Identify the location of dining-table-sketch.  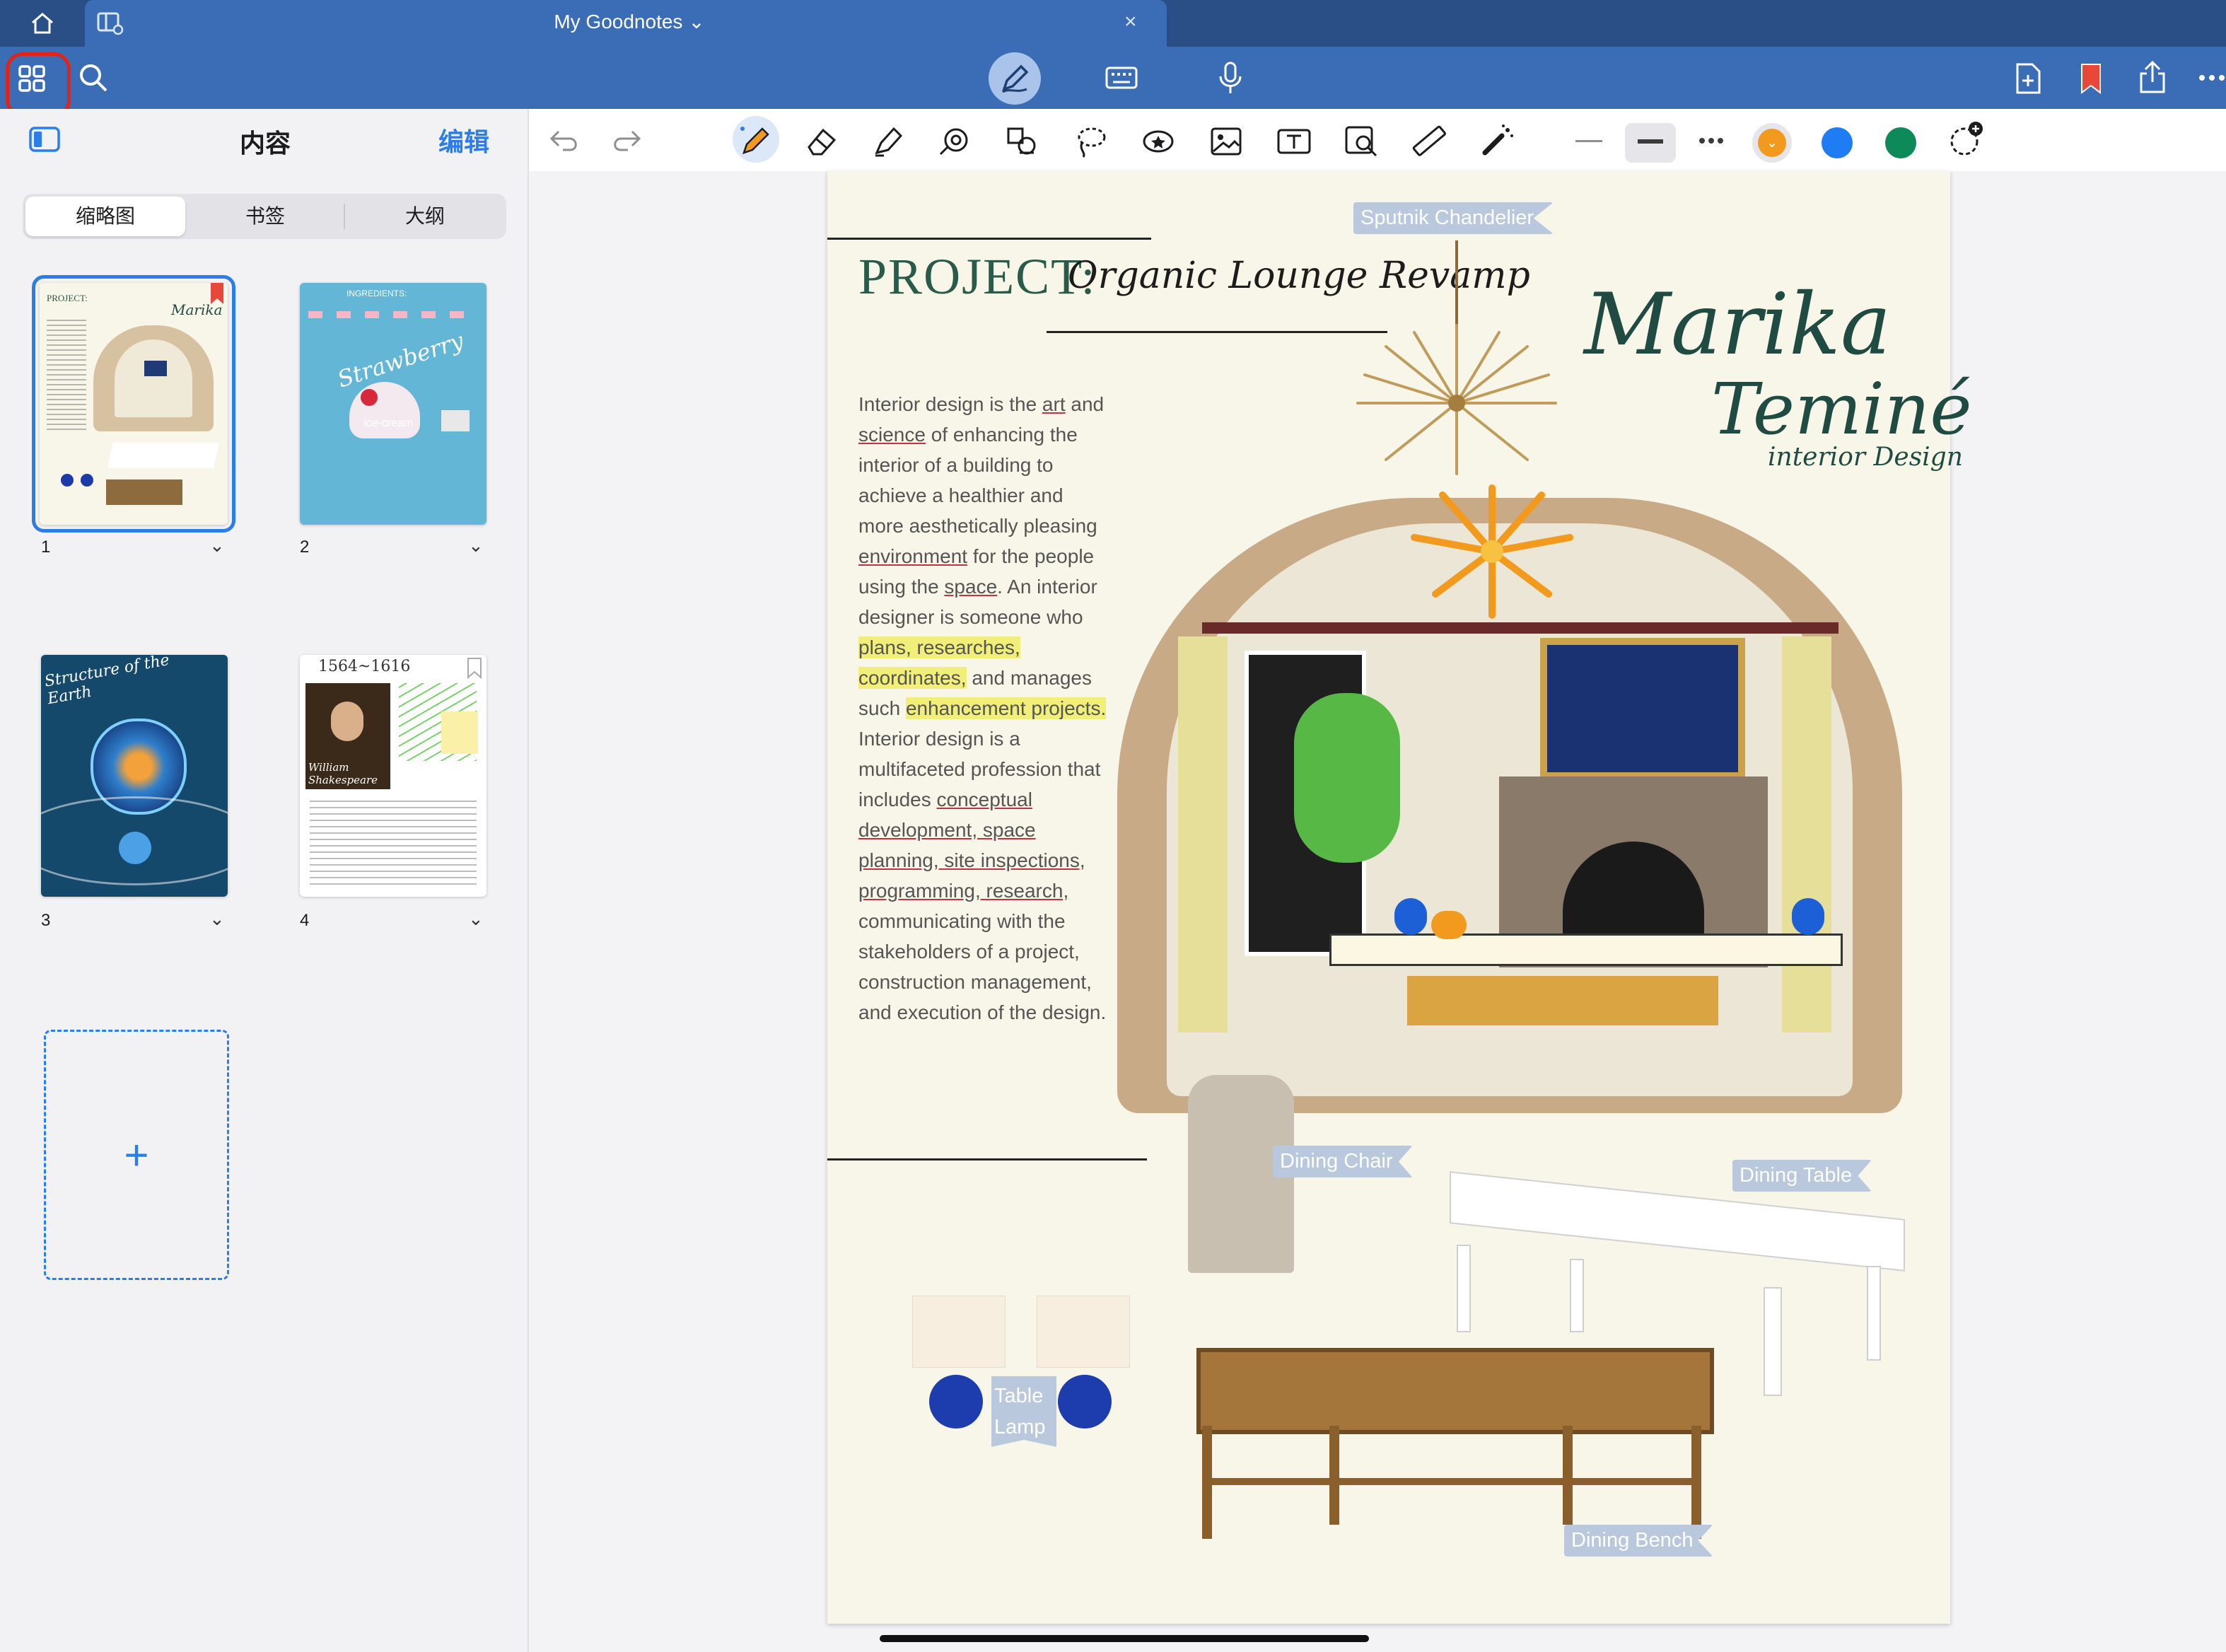
(1586, 950).